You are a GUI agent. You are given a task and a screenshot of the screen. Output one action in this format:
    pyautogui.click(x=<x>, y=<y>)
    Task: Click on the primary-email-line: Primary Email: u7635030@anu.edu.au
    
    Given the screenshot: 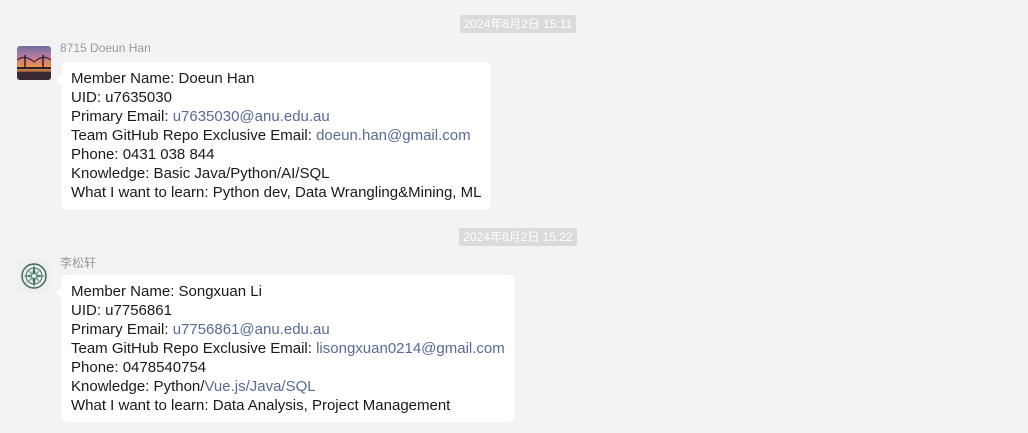 What is the action you would take?
    pyautogui.click(x=276, y=116)
    